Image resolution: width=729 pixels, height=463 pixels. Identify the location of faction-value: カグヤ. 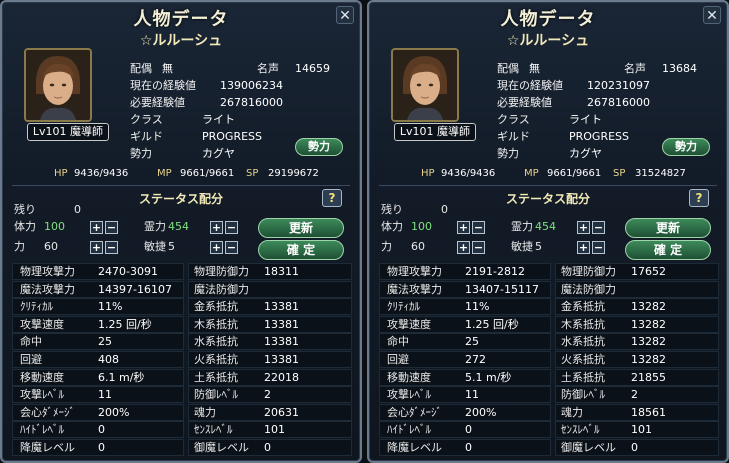
(218, 153).